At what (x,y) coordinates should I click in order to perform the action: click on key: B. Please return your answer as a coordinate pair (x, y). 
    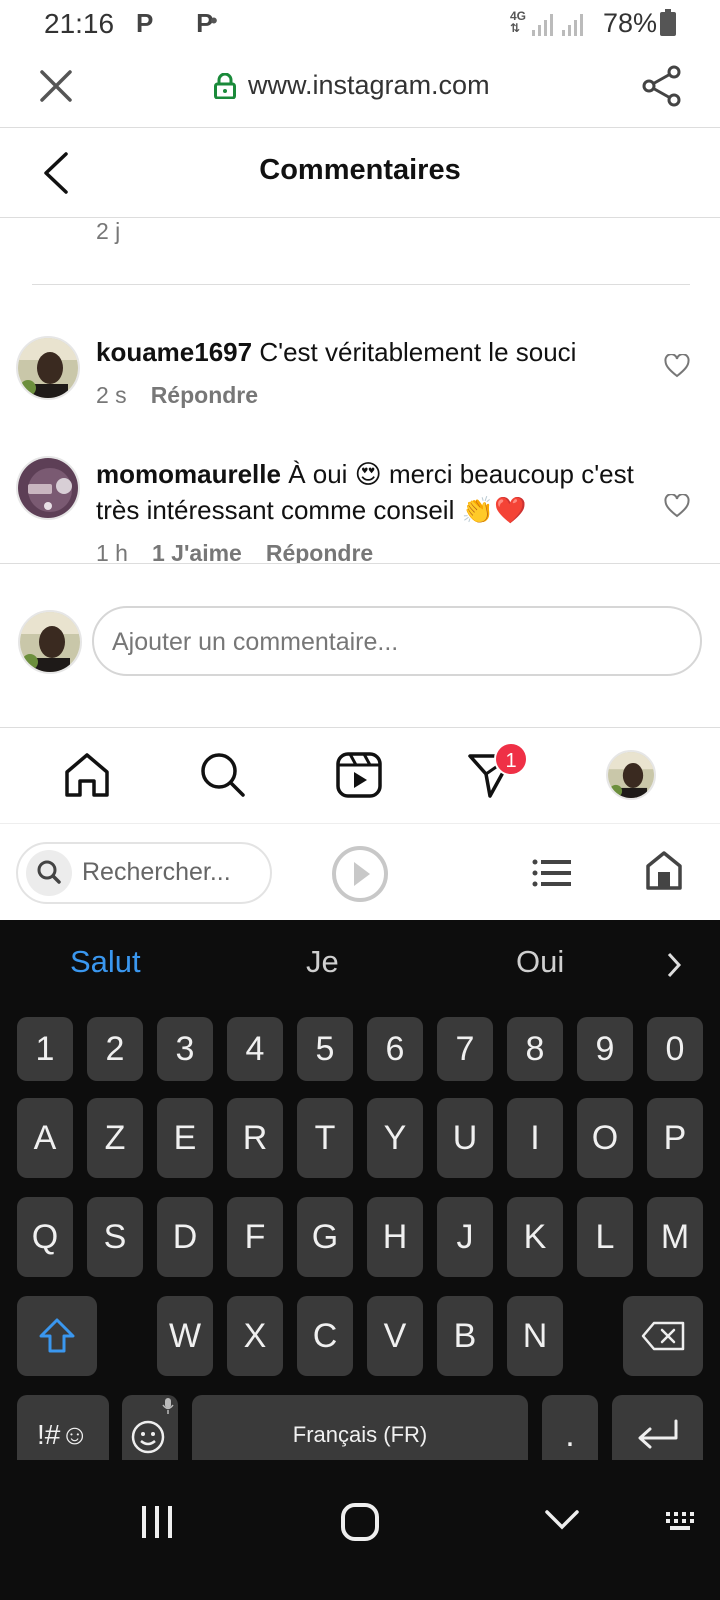
    Looking at the image, I should click on (465, 1336).